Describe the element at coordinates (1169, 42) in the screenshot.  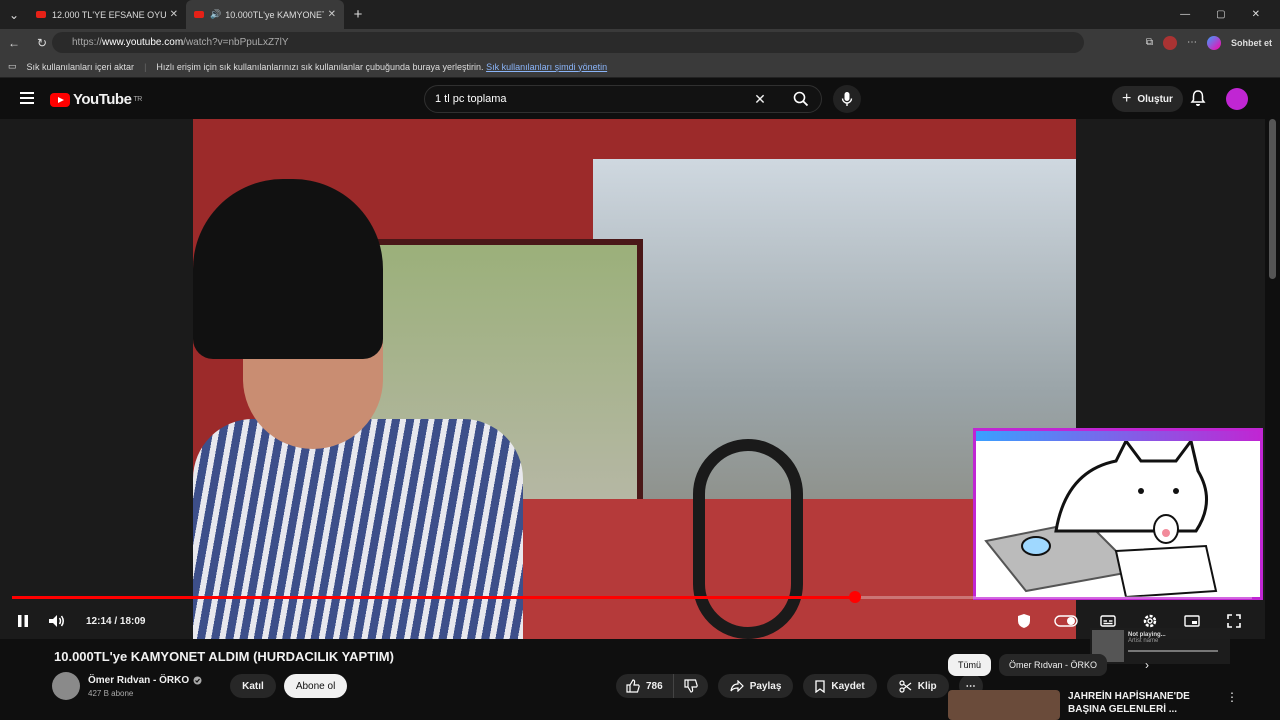
I see `profile-icon` at that location.